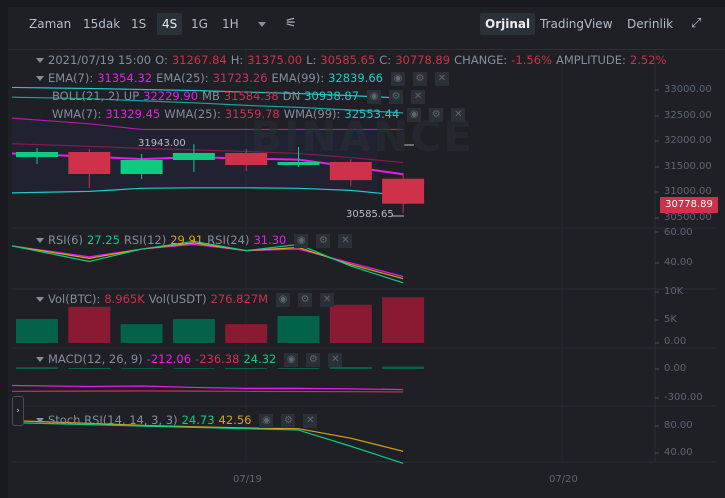 The width and height of the screenshot is (725, 498). What do you see at coordinates (77, 114) in the screenshot?
I see `wma7-label: WMA(7):` at bounding box center [77, 114].